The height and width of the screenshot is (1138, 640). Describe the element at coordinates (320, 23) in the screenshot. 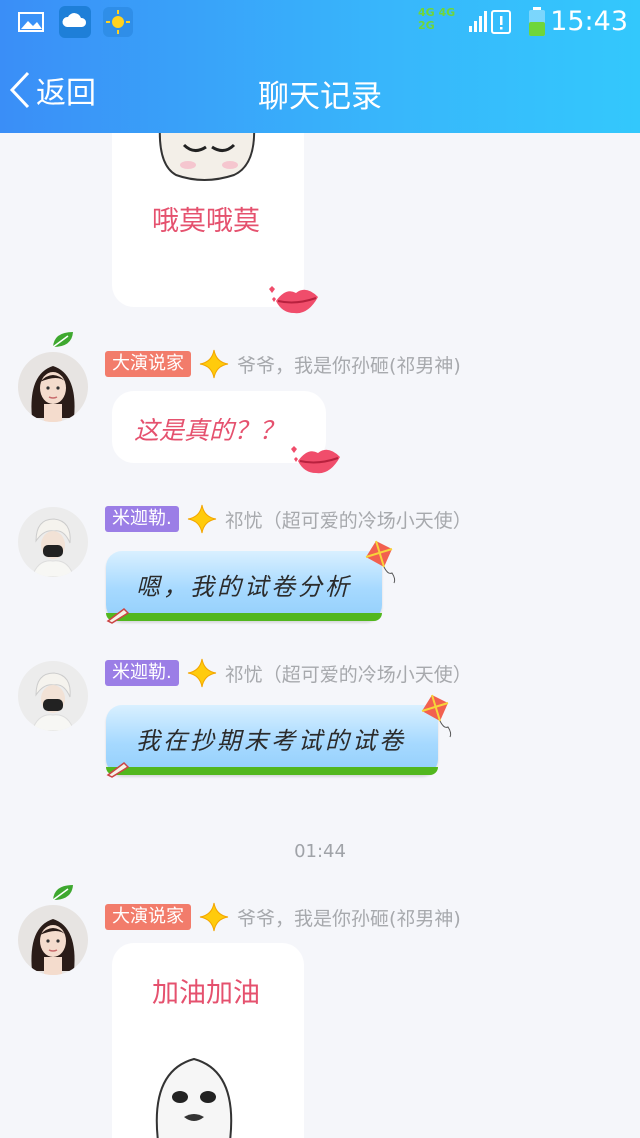

I see `status-bar: 4G 4G 2G 15:43` at that location.